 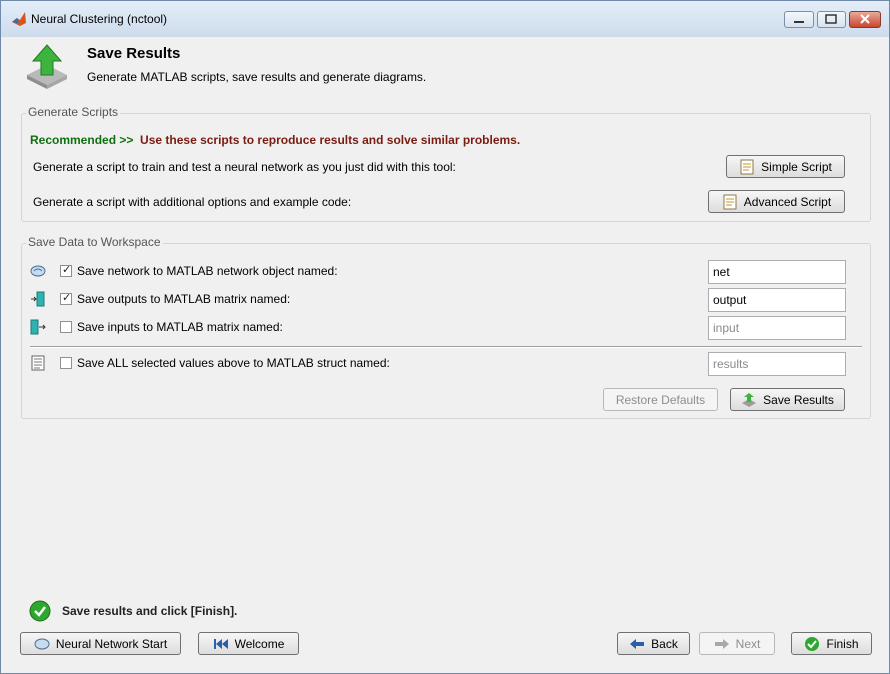 What do you see at coordinates (134, 53) in the screenshot?
I see `page-title: Save Results` at bounding box center [134, 53].